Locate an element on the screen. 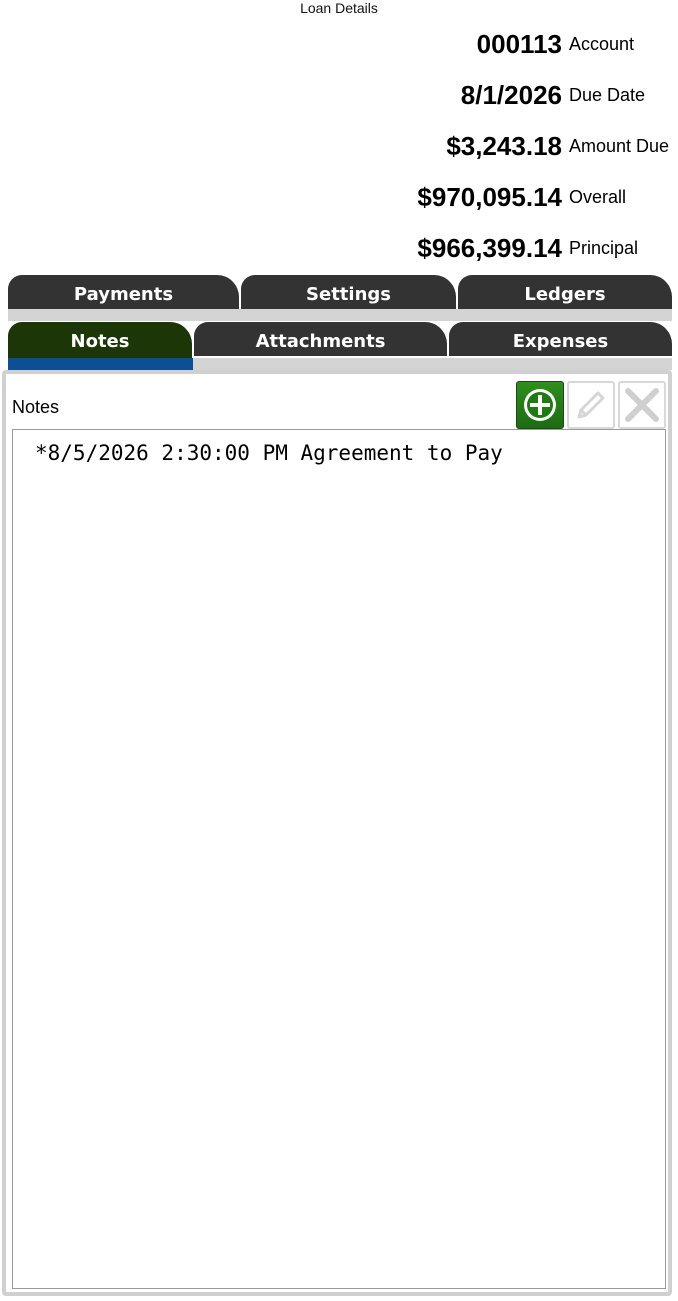 The image size is (678, 1301). account-value: 000113 is located at coordinates (519, 44).